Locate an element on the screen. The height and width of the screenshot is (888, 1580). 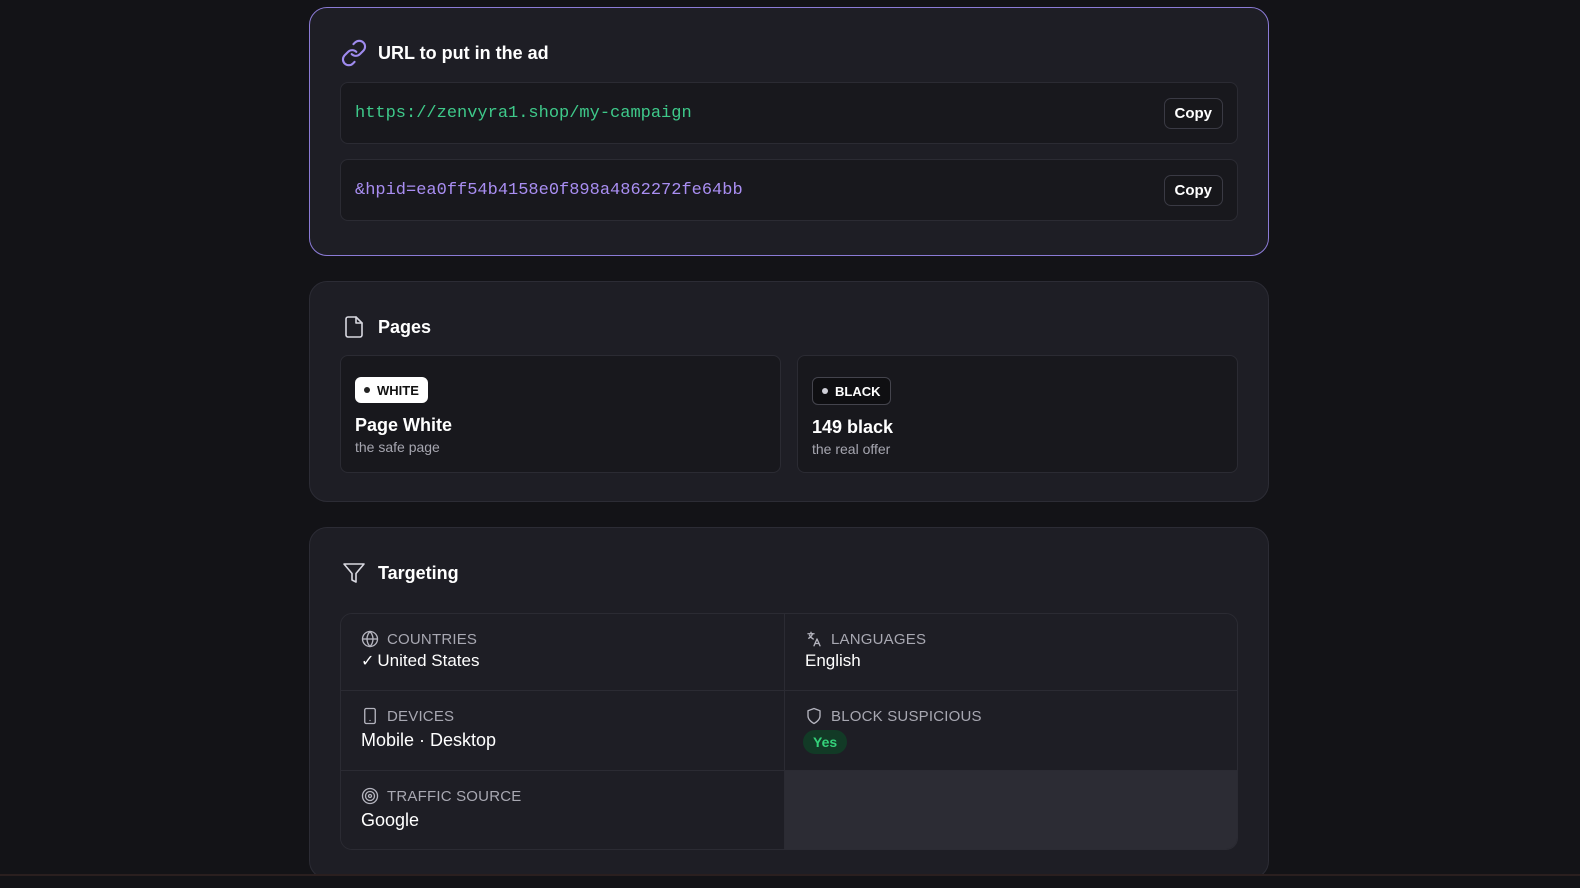
url-card-title: URL to put in the ad is located at coordinates (463, 52).